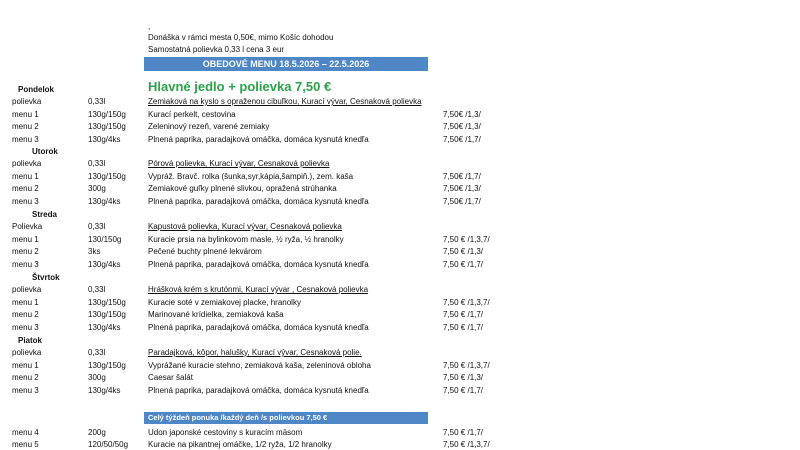  Describe the element at coordinates (36, 89) in the screenshot. I see `day-heading: Pondelok` at that location.